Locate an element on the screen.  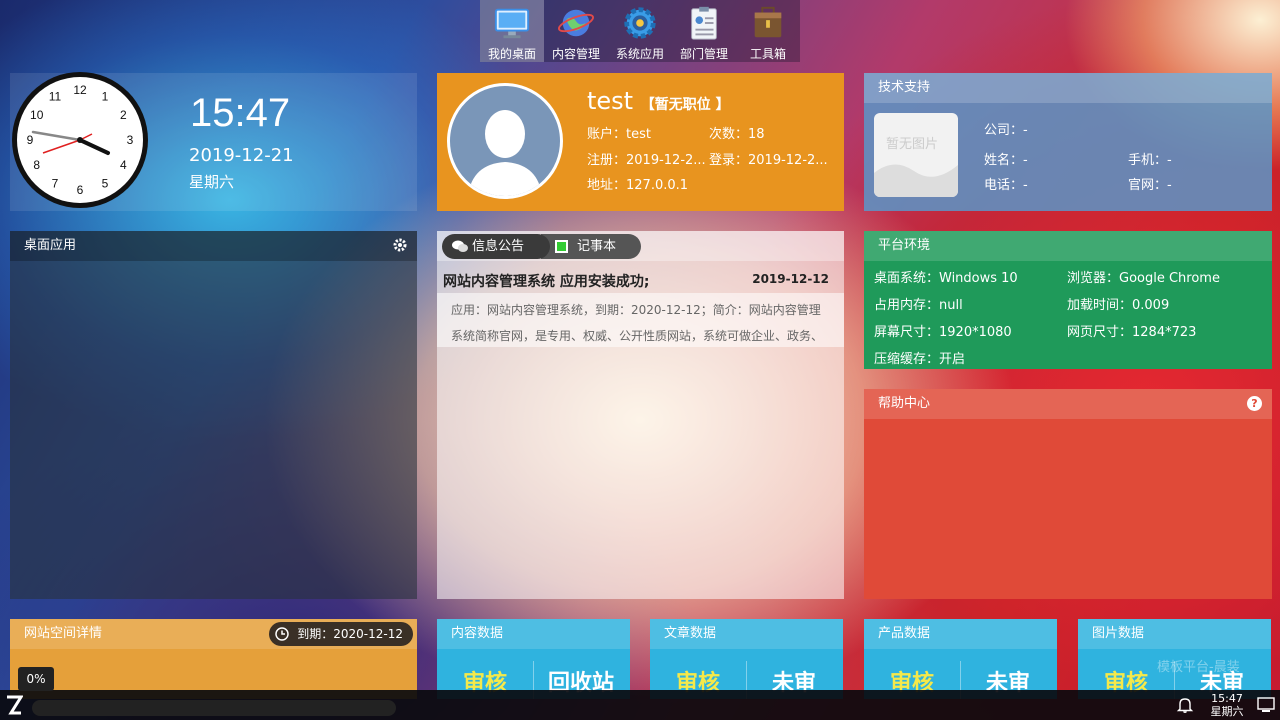
nav-item-department: 部门管理 is located at coordinates (704, 31).